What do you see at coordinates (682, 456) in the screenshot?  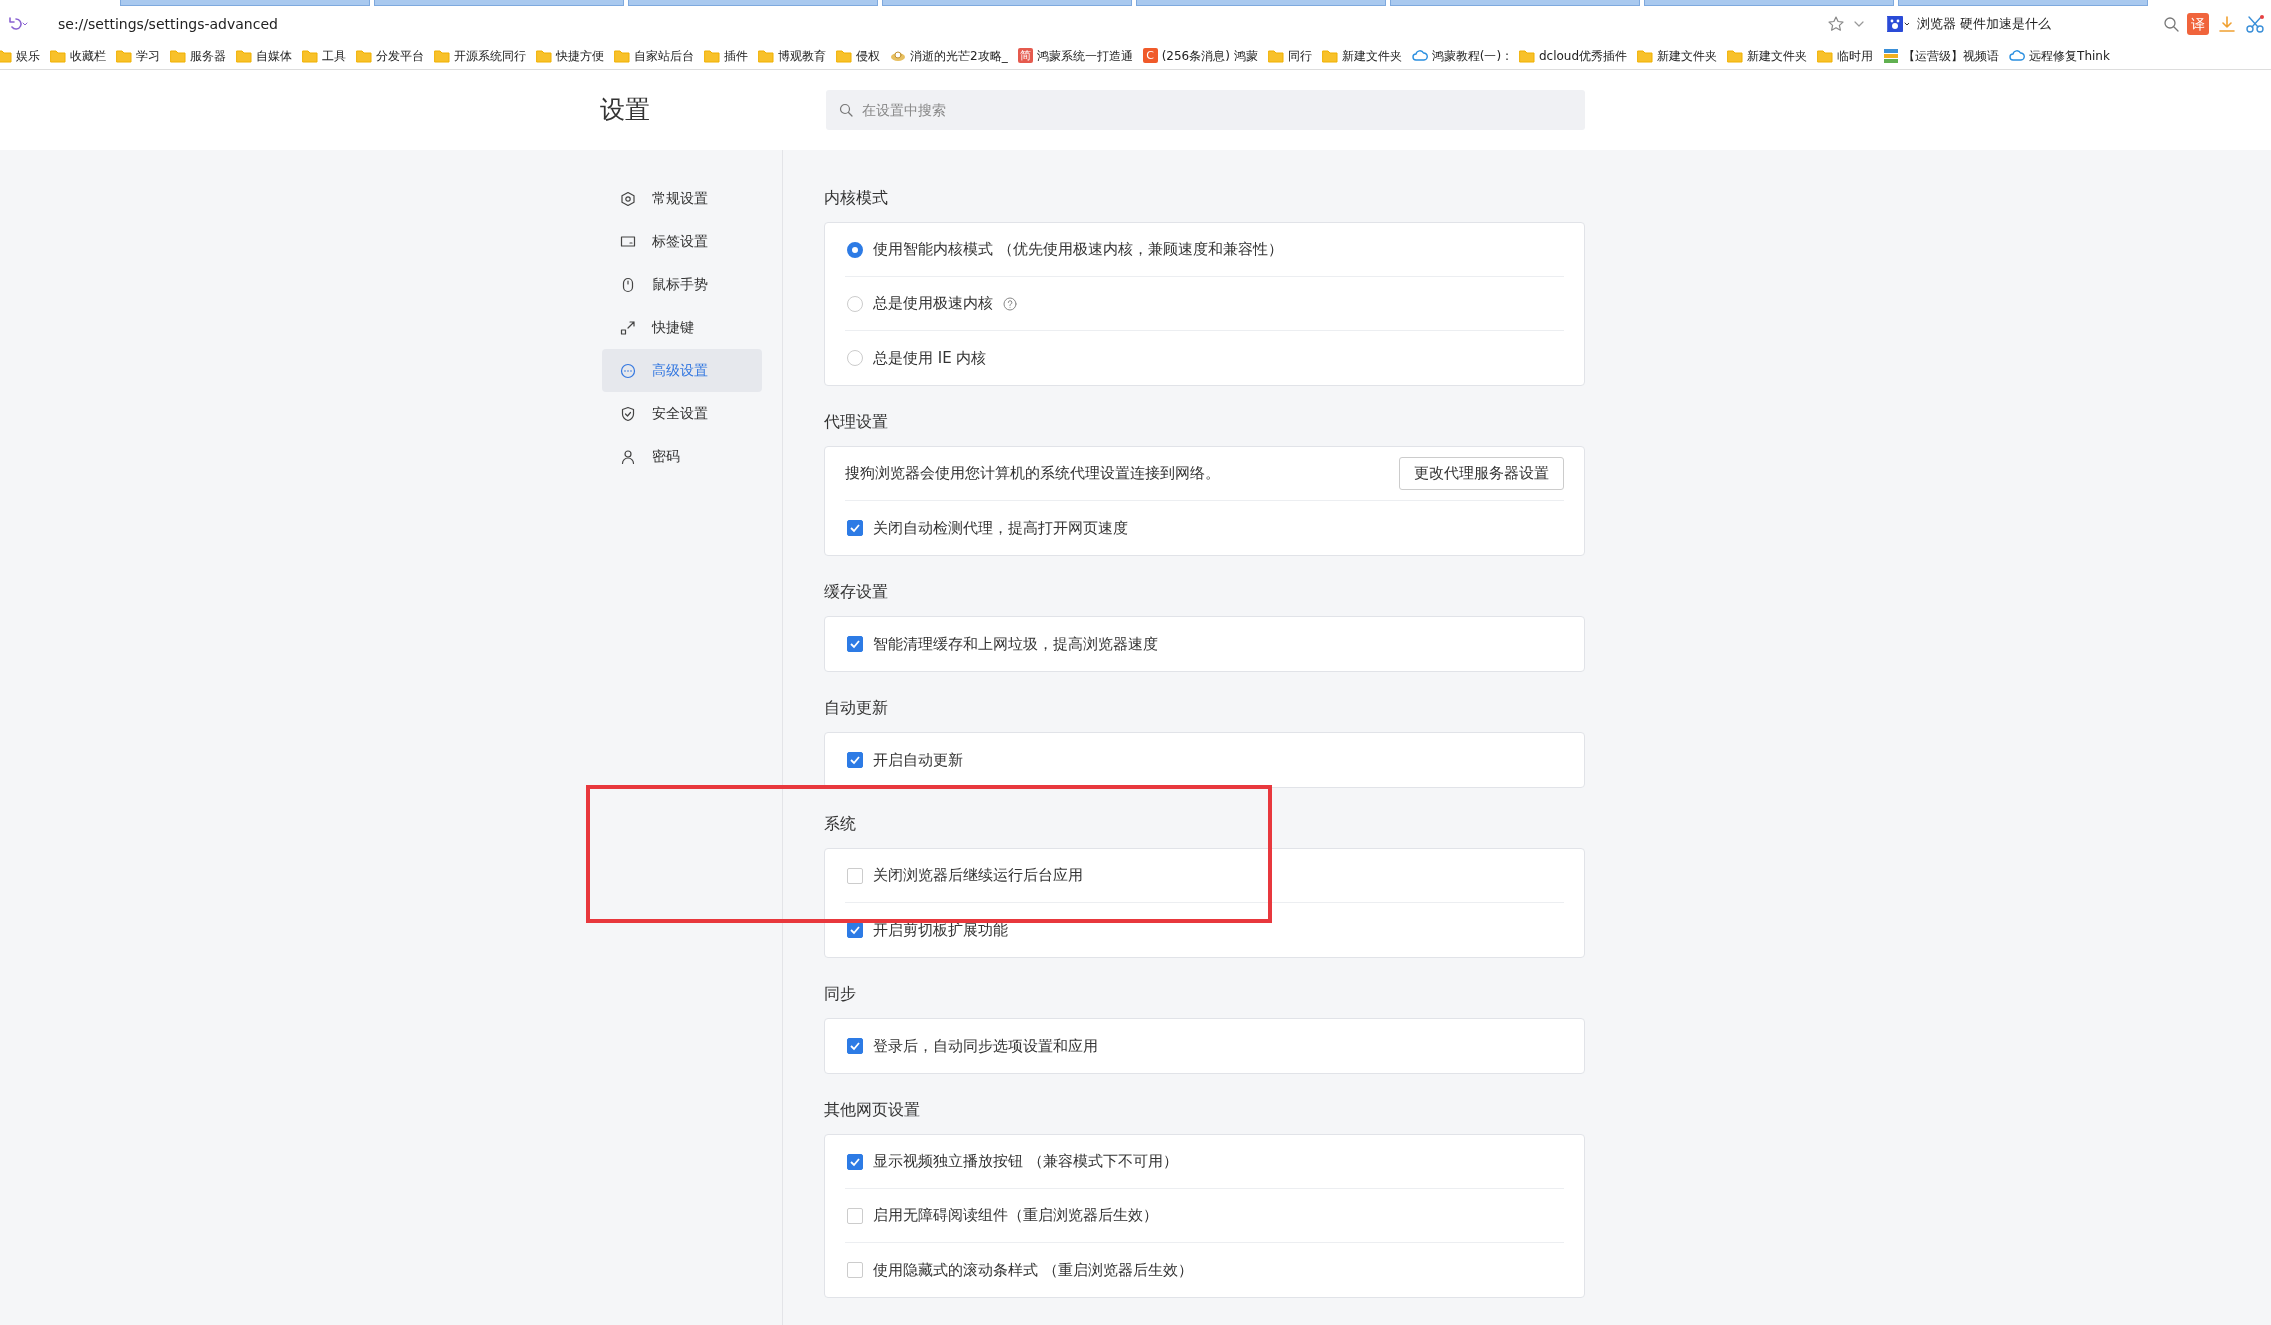 I see `sidebar-item: 密码` at bounding box center [682, 456].